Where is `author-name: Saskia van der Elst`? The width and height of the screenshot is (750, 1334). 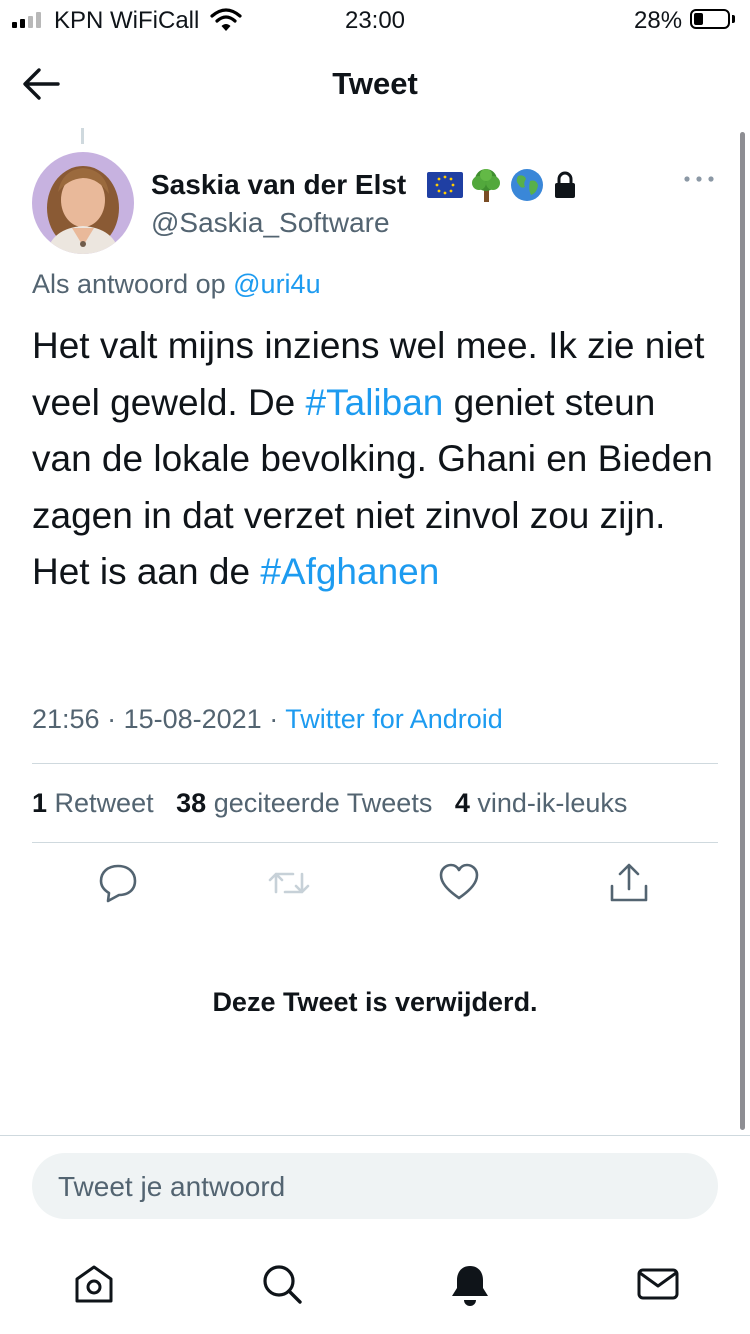 author-name: Saskia van der Elst is located at coordinates (278, 185).